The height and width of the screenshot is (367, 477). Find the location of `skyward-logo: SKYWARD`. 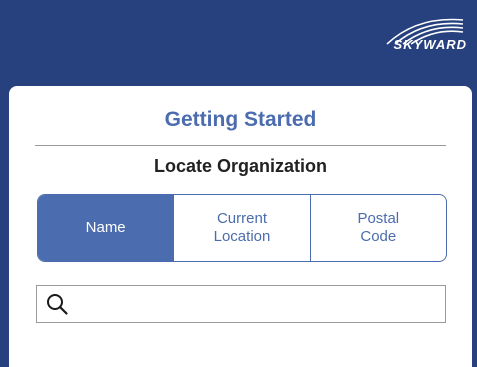

skyward-logo: SKYWARD is located at coordinates (421, 34).